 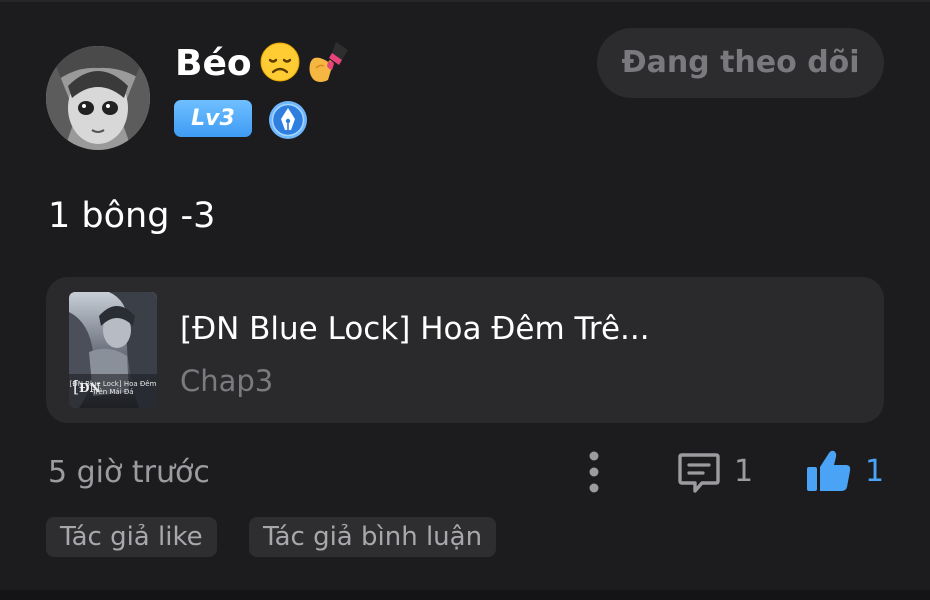 I want to click on like-count: 1, so click(x=875, y=471).